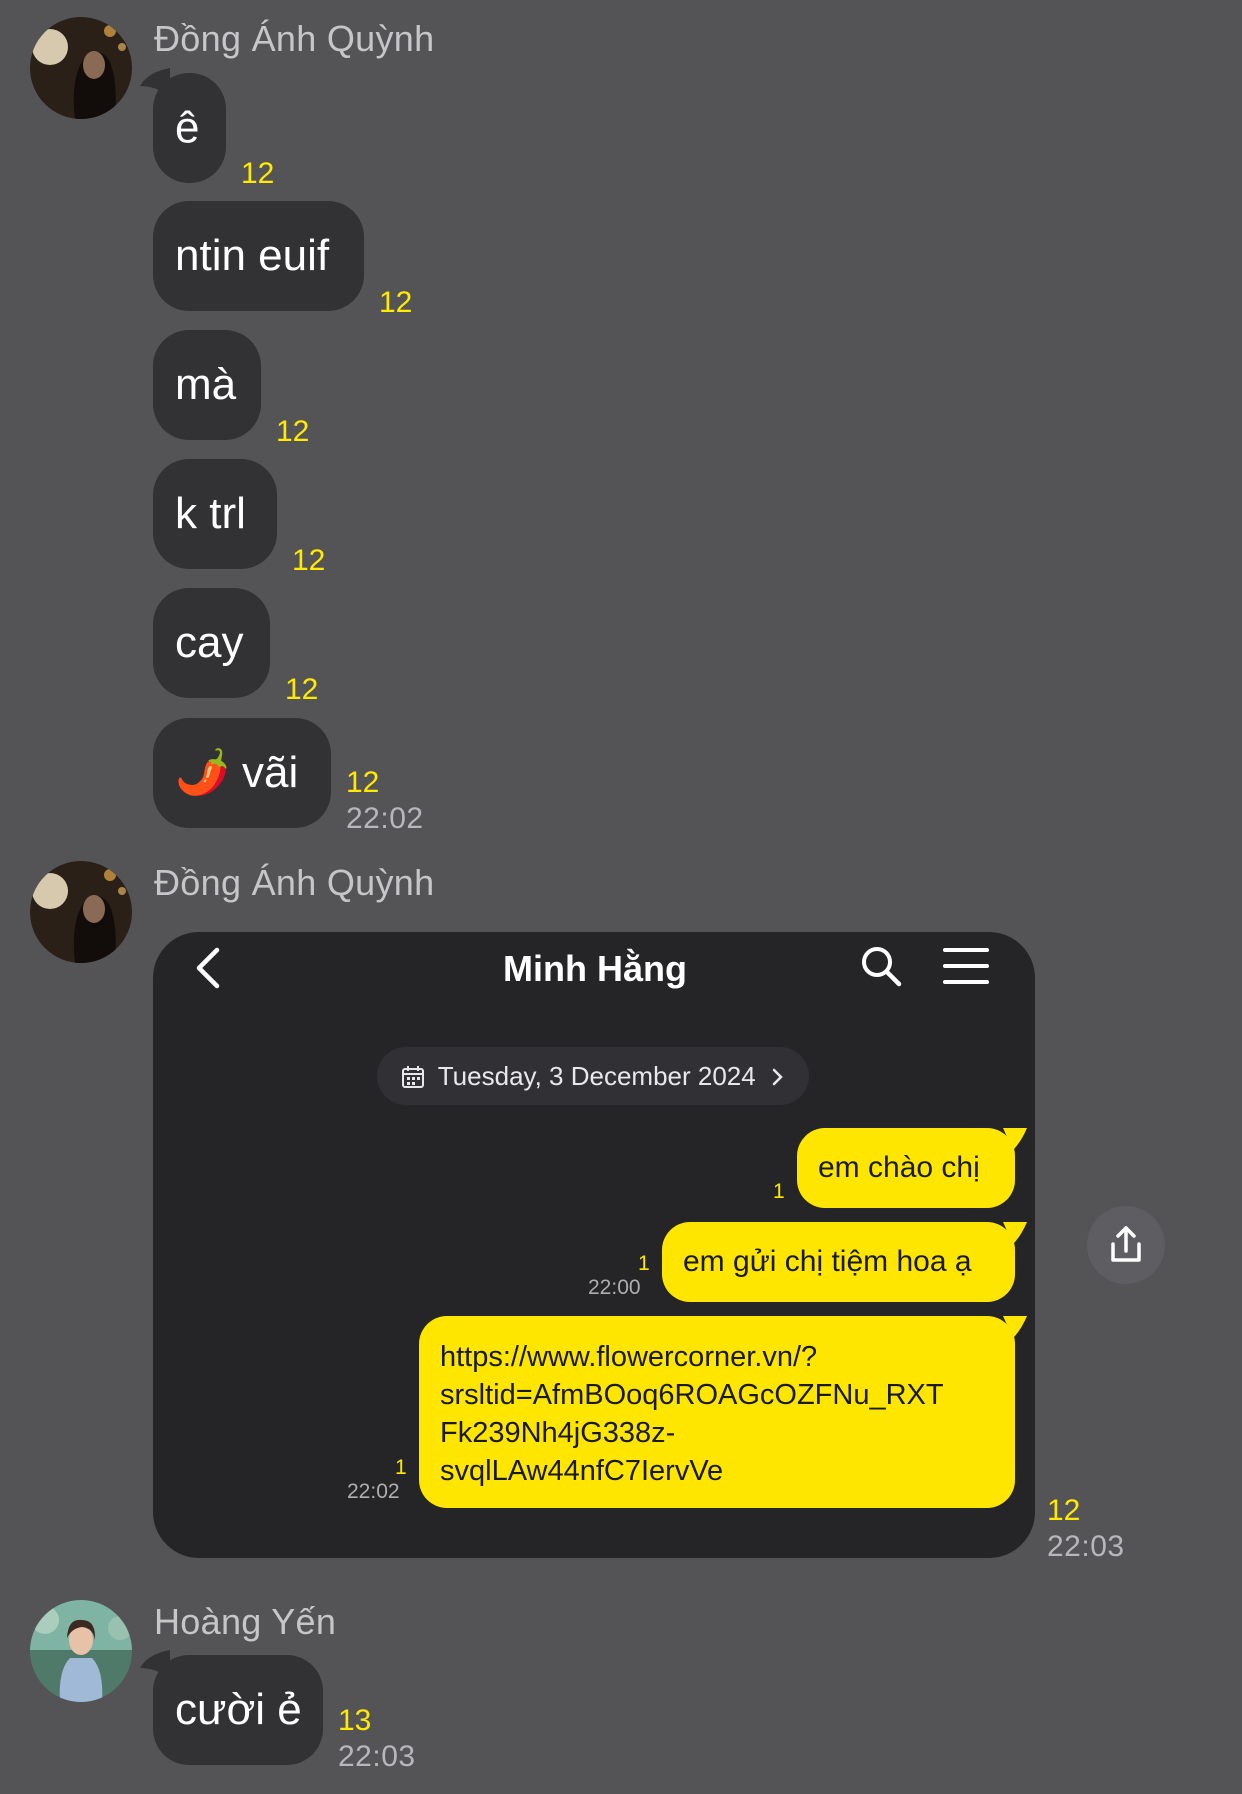 The image size is (1242, 1794). Describe the element at coordinates (355, 1720) in the screenshot. I see `read-count: 13` at that location.